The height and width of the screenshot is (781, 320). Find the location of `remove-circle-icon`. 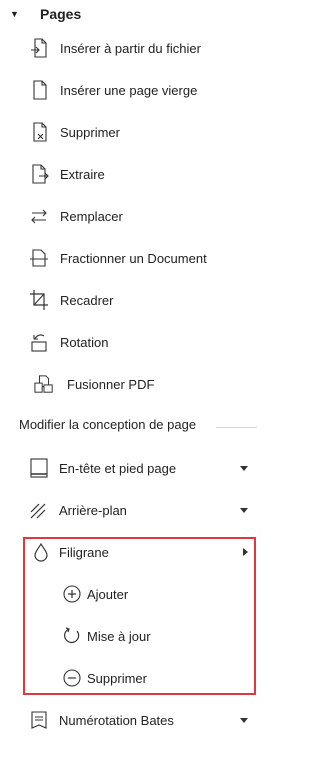

remove-circle-icon is located at coordinates (72, 678).